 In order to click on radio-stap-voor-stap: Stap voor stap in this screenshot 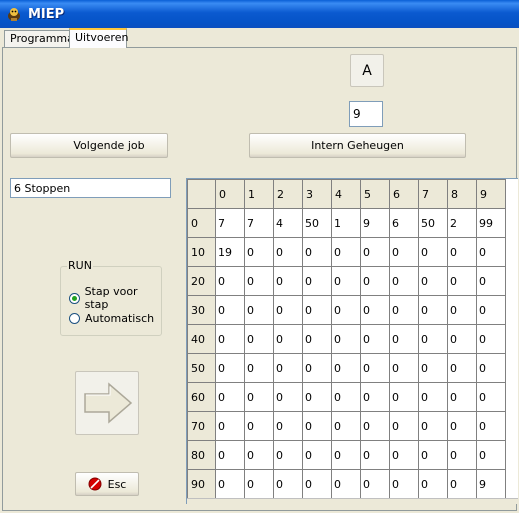, I will do `click(115, 298)`.